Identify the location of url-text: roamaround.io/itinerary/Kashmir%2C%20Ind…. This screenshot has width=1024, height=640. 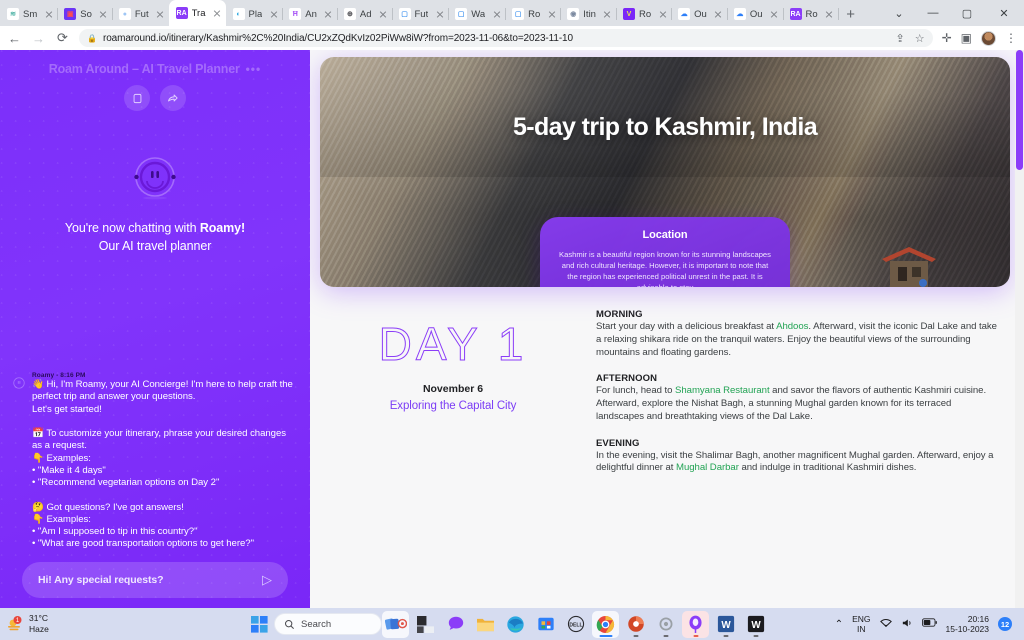
(337, 38).